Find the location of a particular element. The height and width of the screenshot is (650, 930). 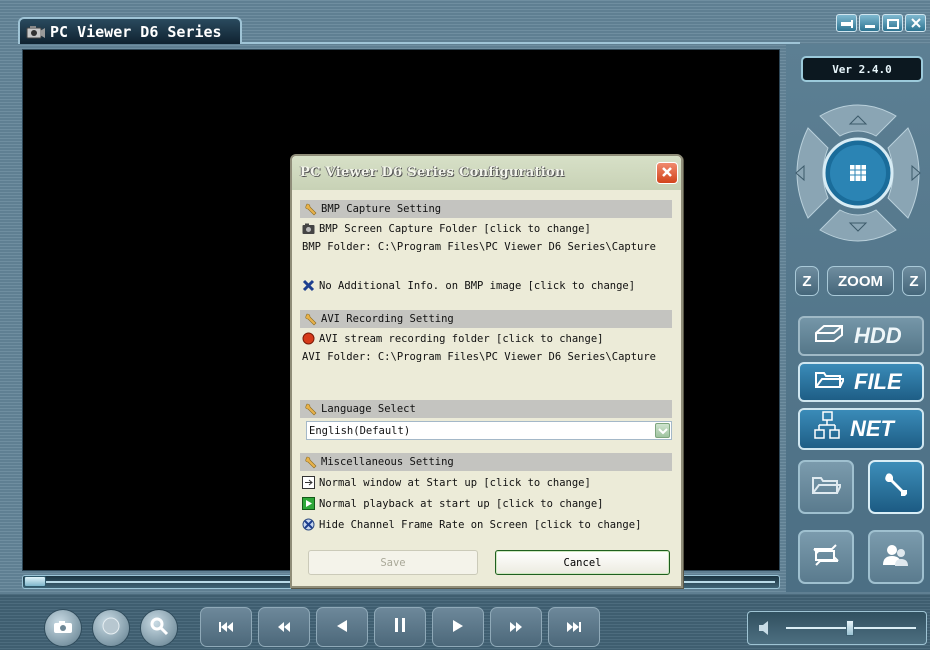

pin-button is located at coordinates (846, 23).